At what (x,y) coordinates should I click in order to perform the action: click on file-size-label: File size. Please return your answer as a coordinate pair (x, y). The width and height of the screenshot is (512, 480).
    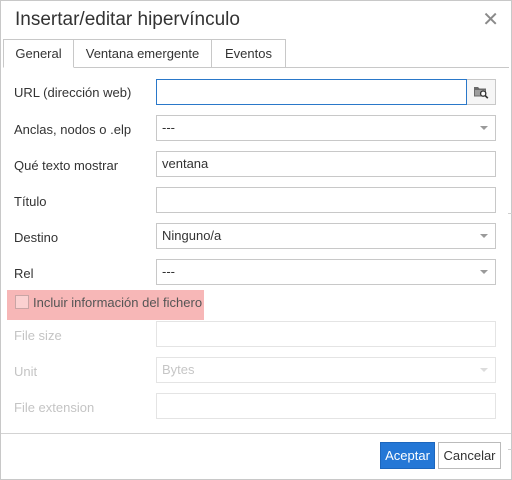
    Looking at the image, I should click on (38, 335).